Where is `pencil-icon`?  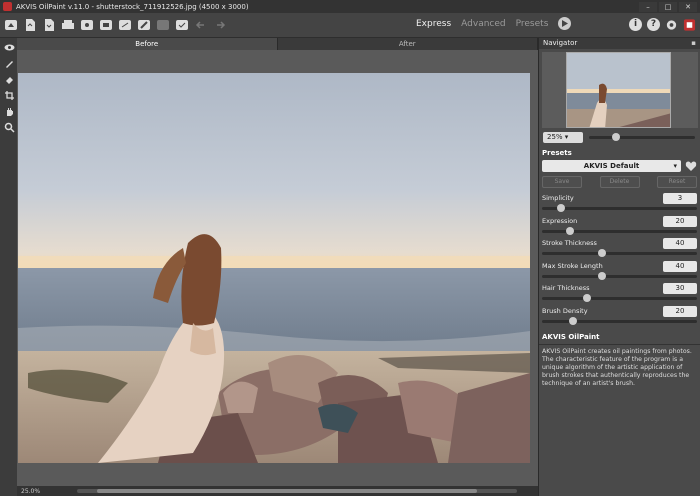
pencil-icon is located at coordinates (9, 63).